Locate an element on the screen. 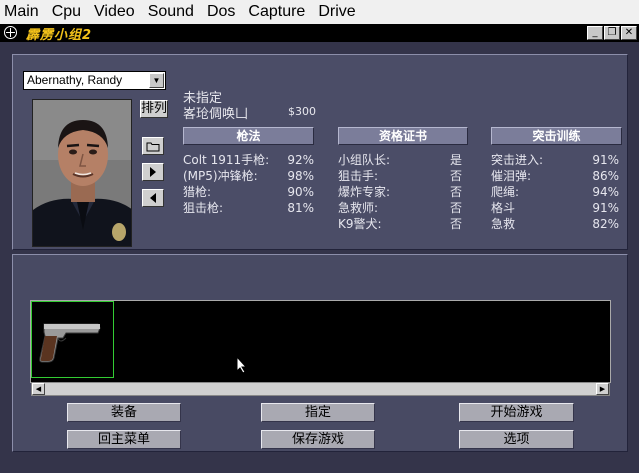 The width and height of the screenshot is (639, 473). inventory-scrollbar: ◀ ▶ is located at coordinates (320, 389).